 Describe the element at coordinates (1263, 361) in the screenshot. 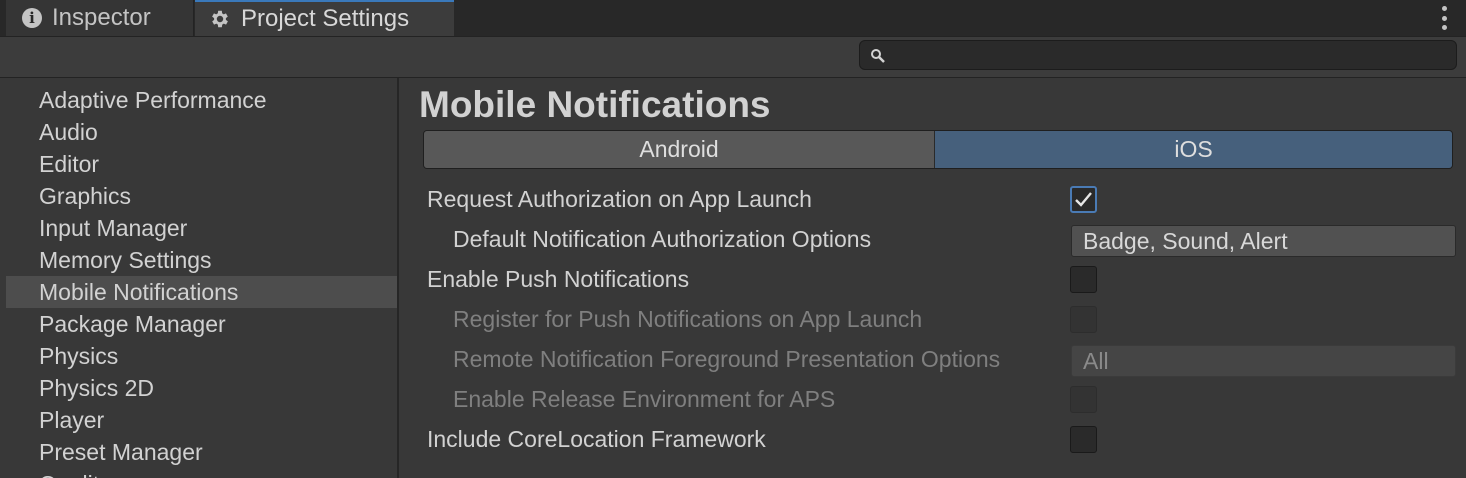

I see `remote-foreground-options-dropdown: All` at that location.